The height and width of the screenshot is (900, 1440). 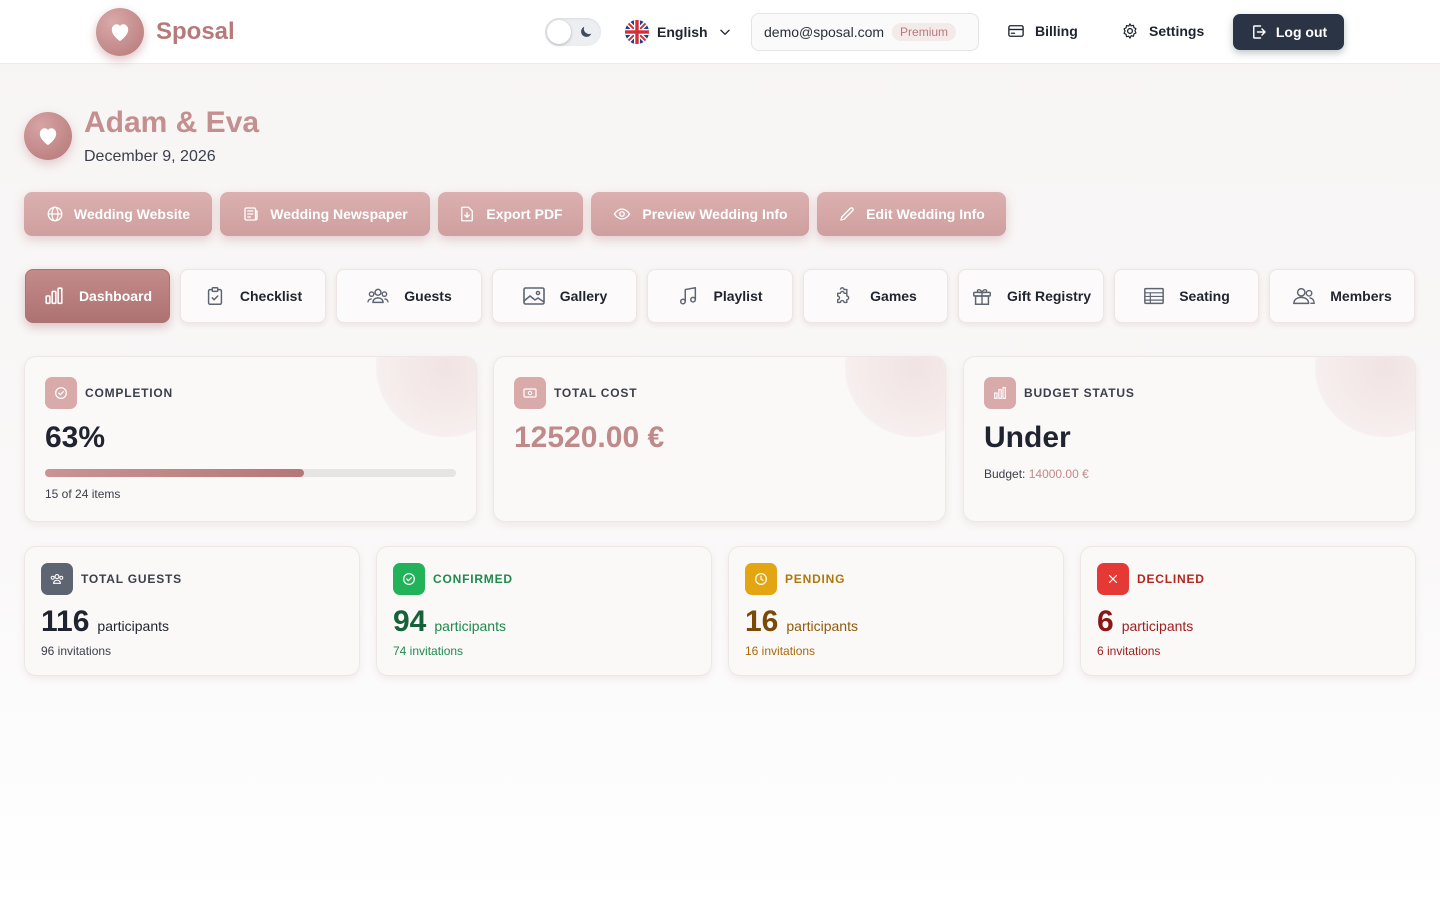 What do you see at coordinates (111, 579) in the screenshot?
I see `card-header: TOTAL GUESTS` at bounding box center [111, 579].